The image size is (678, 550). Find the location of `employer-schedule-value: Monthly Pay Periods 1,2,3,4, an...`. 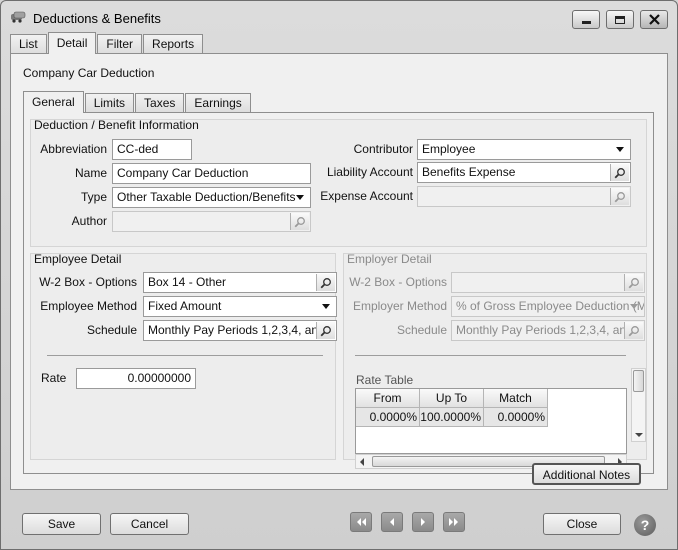

employer-schedule-value: Monthly Pay Periods 1,2,3,4, an... is located at coordinates (546, 330).